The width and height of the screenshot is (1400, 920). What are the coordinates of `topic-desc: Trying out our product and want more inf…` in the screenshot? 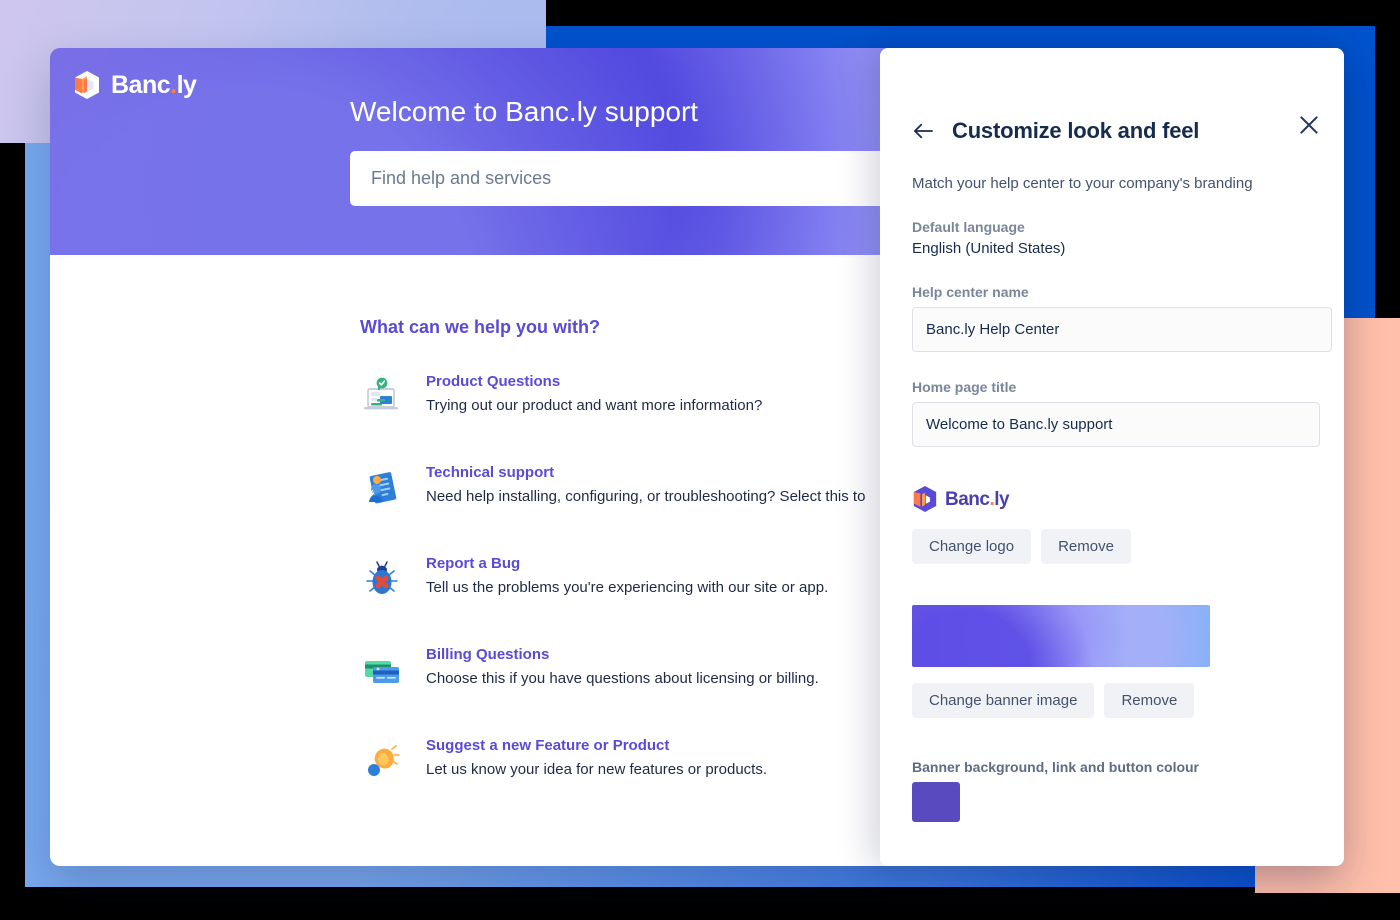 It's located at (594, 405).